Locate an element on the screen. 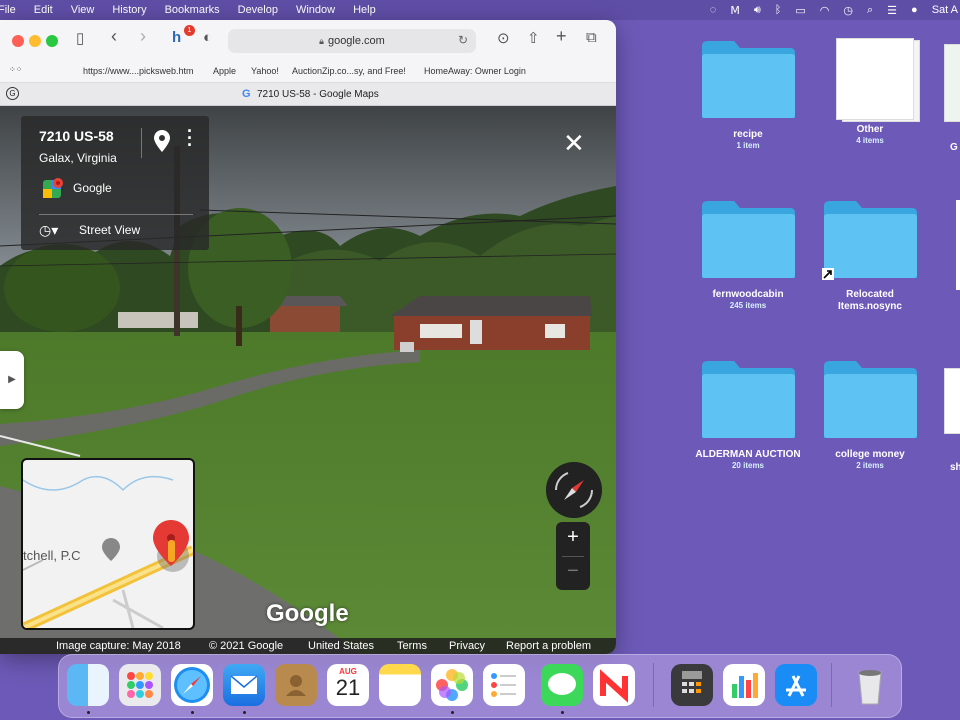  forward-icon: › is located at coordinates (143, 36).